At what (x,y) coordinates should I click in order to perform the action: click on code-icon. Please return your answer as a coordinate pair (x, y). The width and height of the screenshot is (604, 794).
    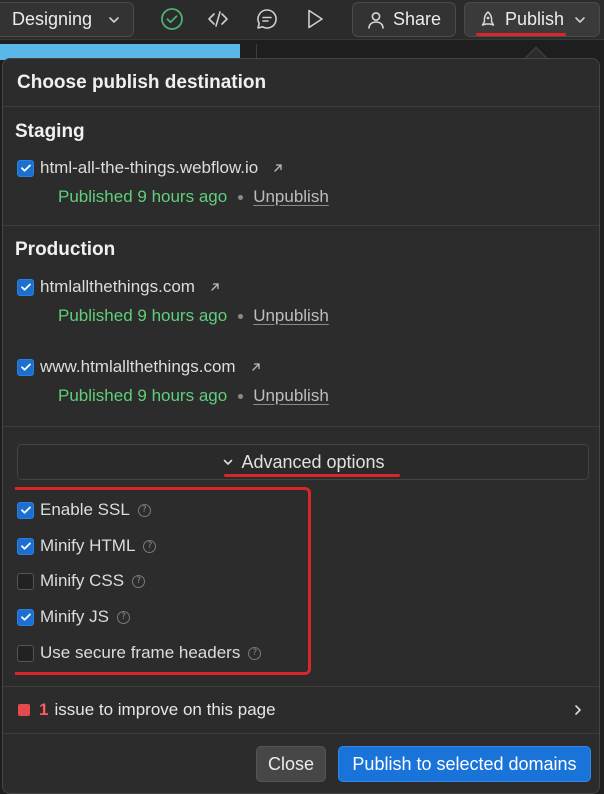
    Looking at the image, I should click on (218, 19).